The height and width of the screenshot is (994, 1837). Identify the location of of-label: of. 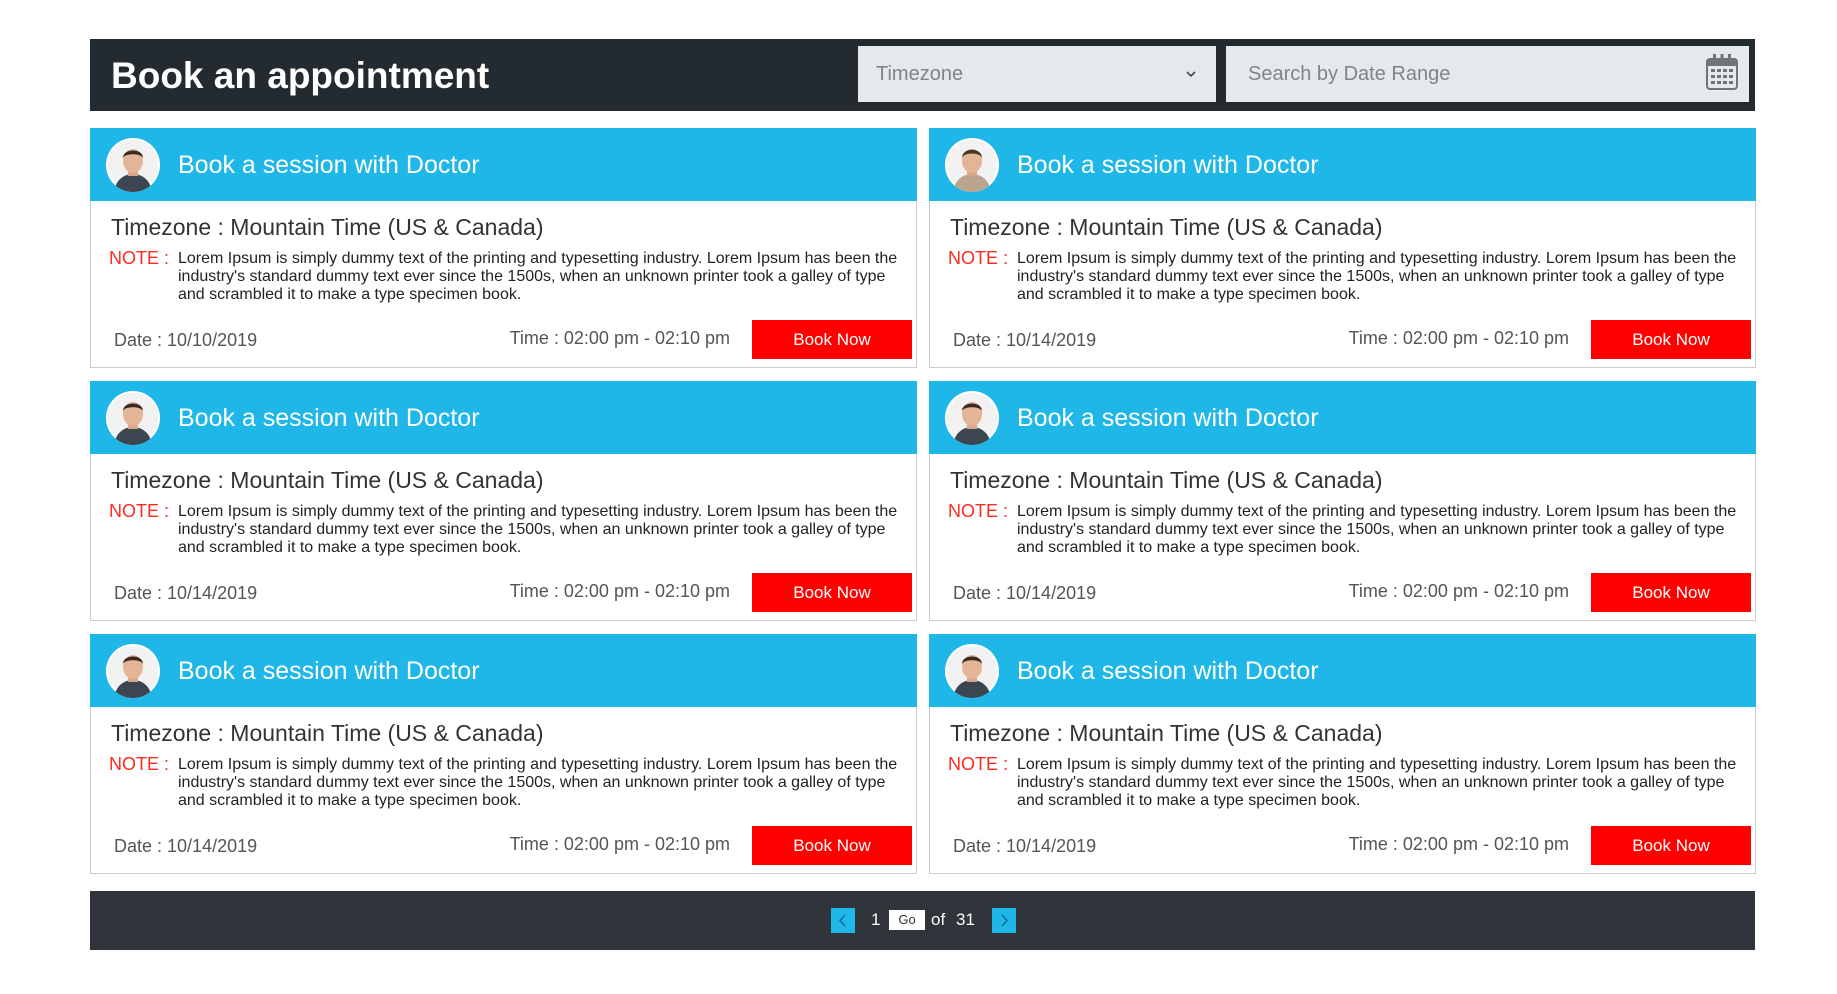
(938, 919).